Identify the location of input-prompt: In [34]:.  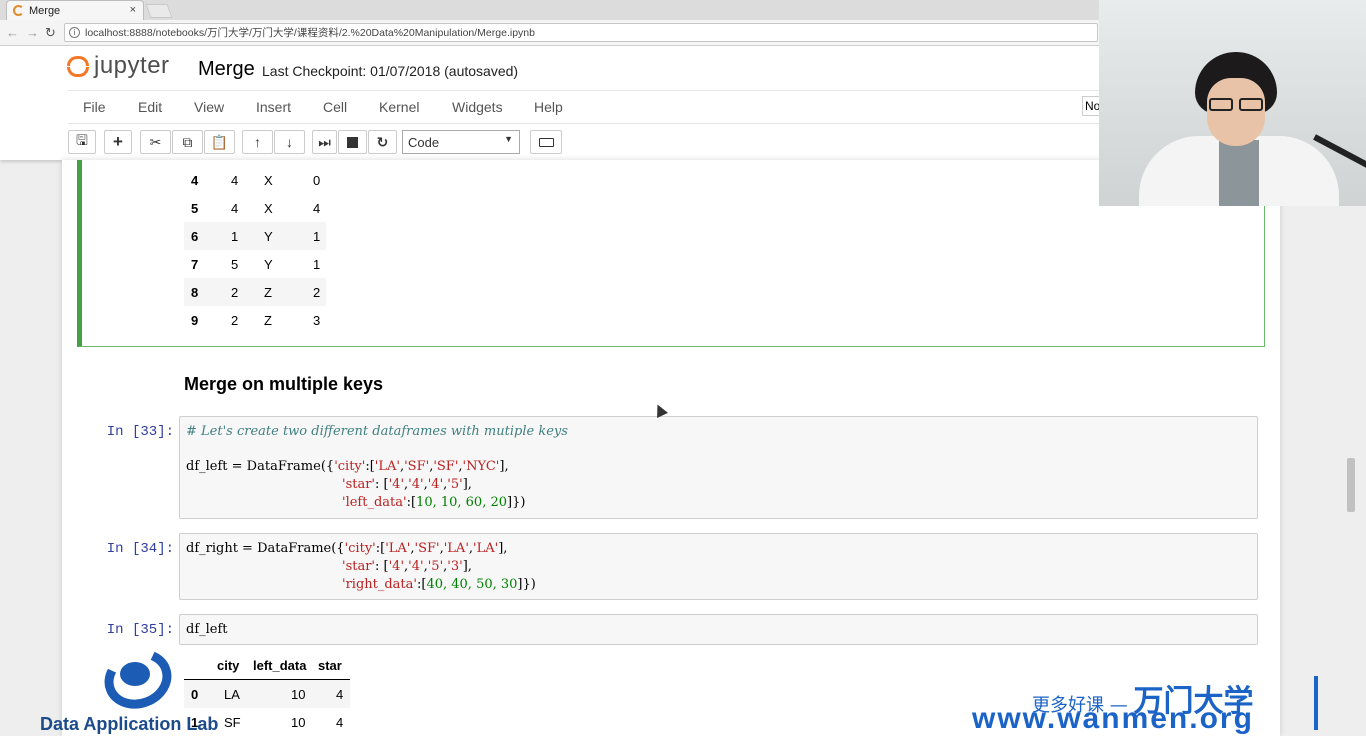
(140, 549).